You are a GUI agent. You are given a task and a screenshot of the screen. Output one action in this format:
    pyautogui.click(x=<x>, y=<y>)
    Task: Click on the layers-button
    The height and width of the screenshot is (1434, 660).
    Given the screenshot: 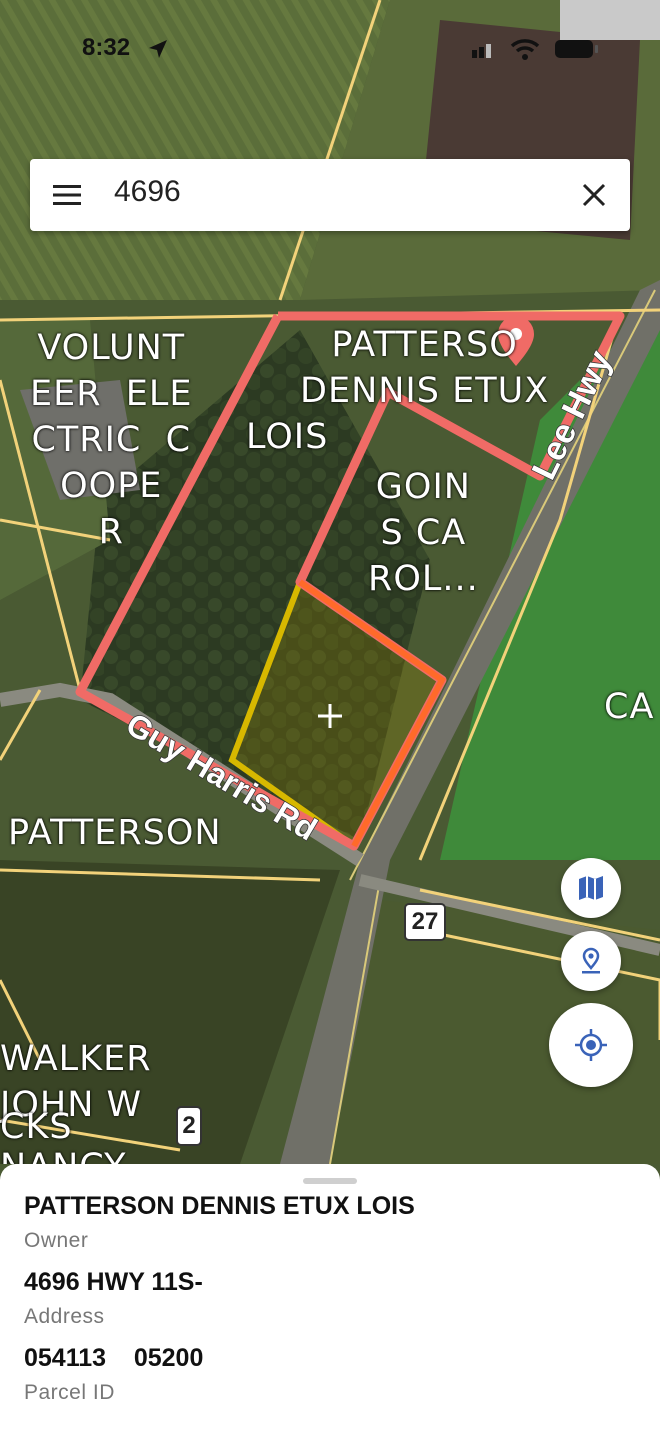 What is the action you would take?
    pyautogui.click(x=591, y=888)
    